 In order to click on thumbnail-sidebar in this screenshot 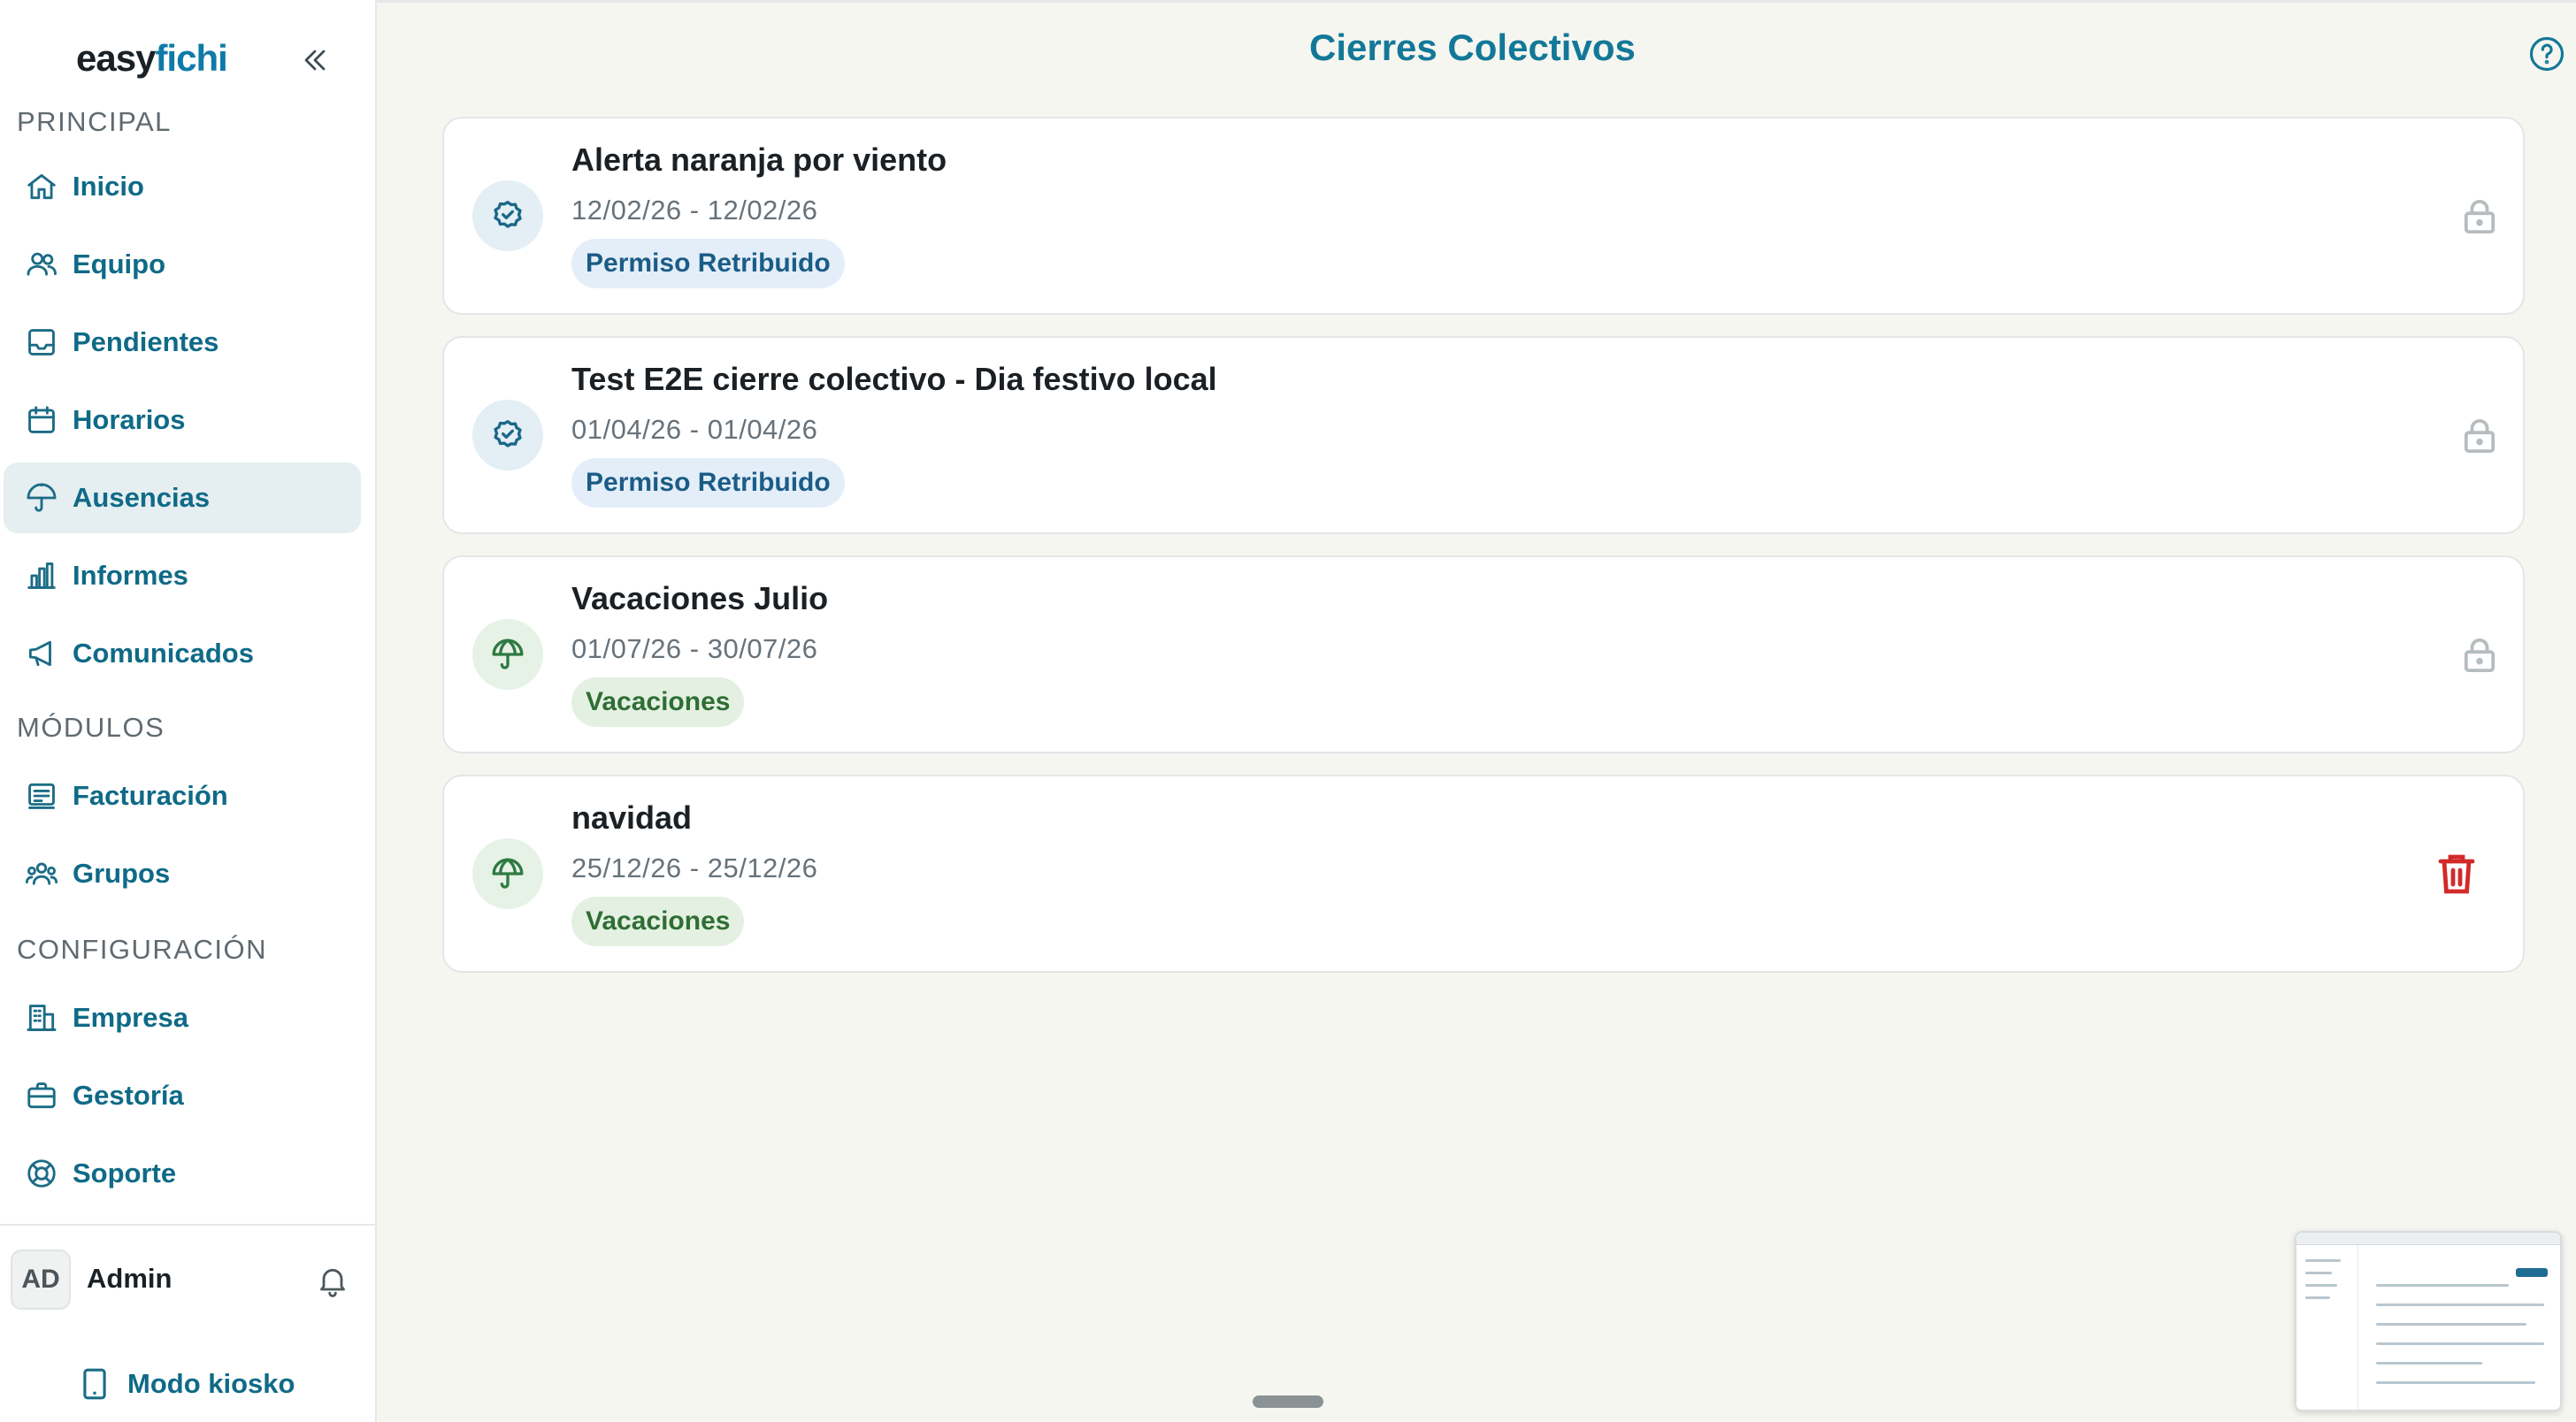, I will do `click(2327, 1327)`.